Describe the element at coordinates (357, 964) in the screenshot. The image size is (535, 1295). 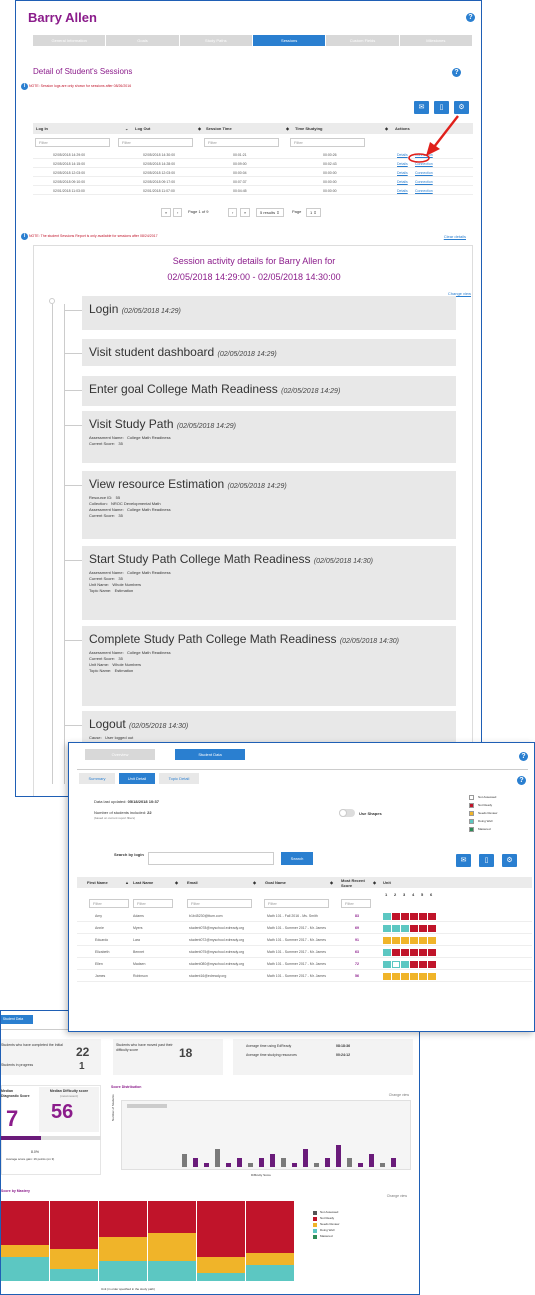
I see `score-cell: 72` at that location.